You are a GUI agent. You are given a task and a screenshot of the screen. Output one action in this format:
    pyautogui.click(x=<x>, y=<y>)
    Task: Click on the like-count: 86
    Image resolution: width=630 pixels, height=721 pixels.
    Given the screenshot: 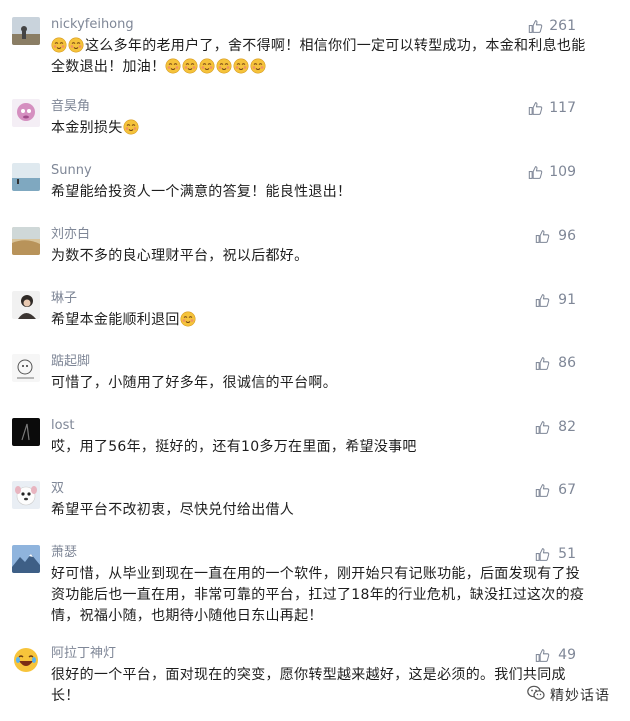 What is the action you would take?
    pyautogui.click(x=567, y=363)
    